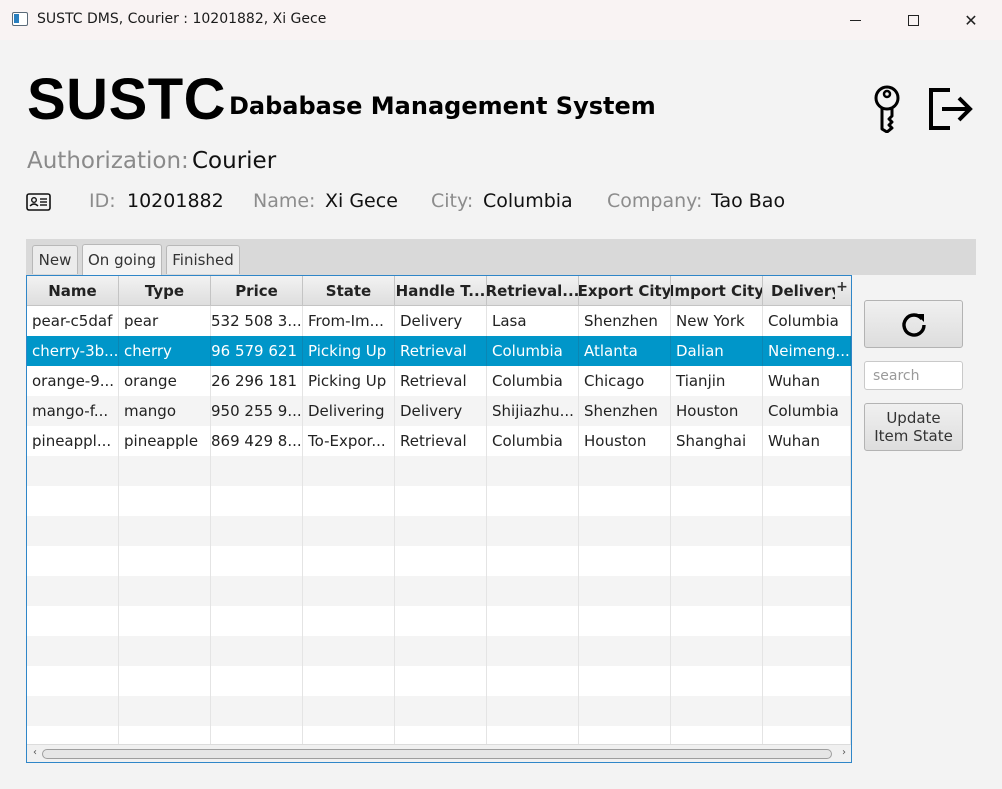 The width and height of the screenshot is (1002, 789). Describe the element at coordinates (203, 259) in the screenshot. I see `tab-finished: Finished` at that location.